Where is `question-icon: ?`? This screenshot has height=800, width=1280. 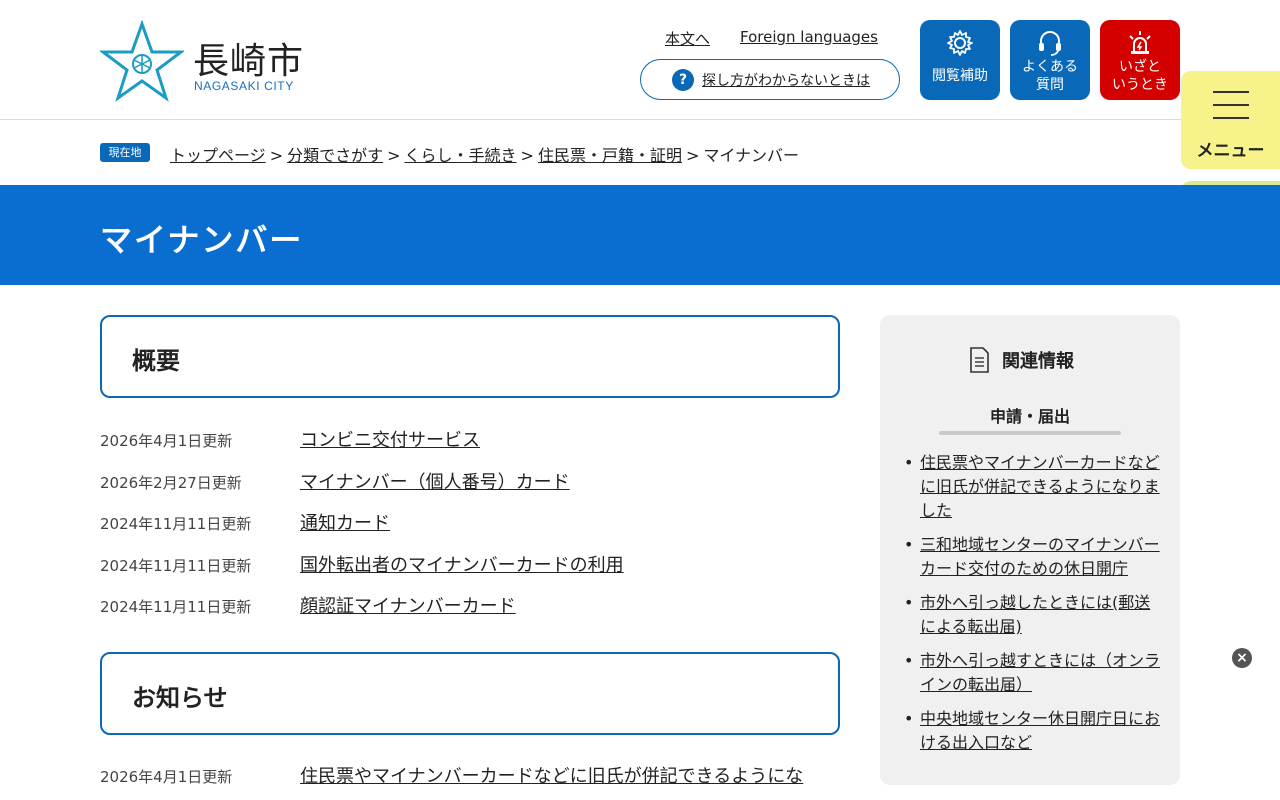 question-icon: ? is located at coordinates (683, 80).